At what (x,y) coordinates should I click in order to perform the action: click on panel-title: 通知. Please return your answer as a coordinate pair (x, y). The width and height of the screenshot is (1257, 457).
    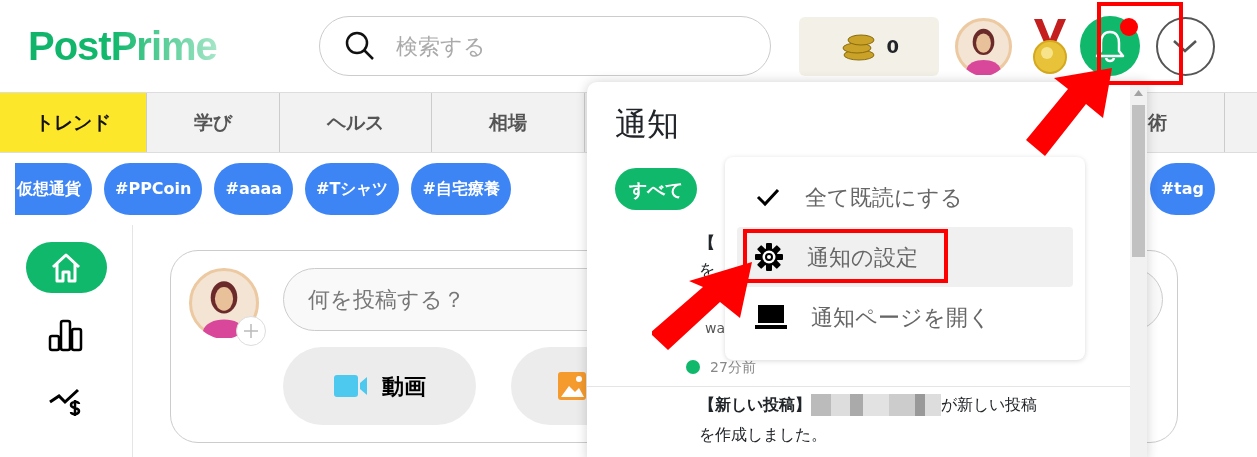
    Looking at the image, I should click on (647, 124).